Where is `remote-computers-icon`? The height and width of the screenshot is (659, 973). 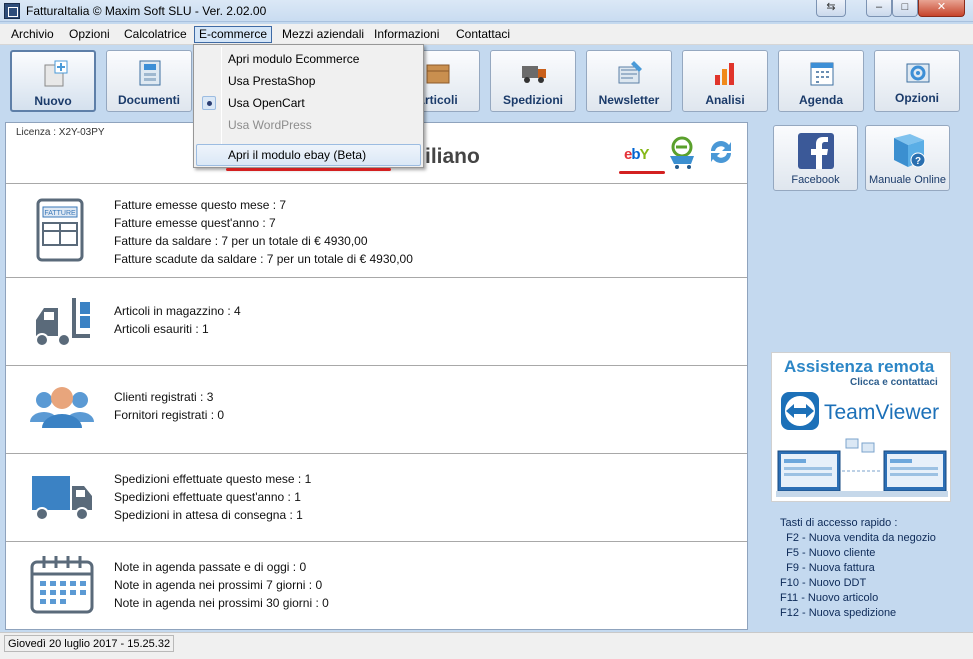 remote-computers-icon is located at coordinates (862, 467).